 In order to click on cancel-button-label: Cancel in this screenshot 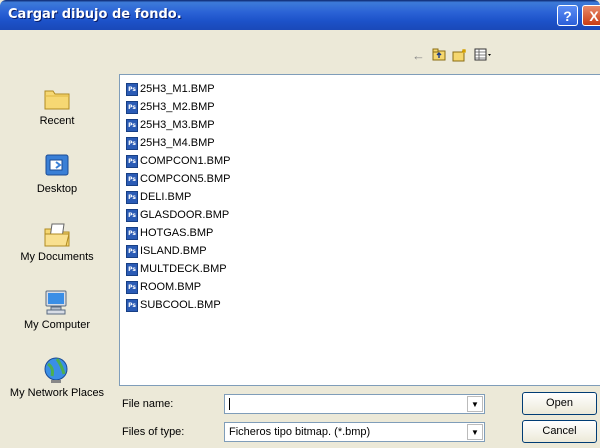, I will do `click(559, 431)`.